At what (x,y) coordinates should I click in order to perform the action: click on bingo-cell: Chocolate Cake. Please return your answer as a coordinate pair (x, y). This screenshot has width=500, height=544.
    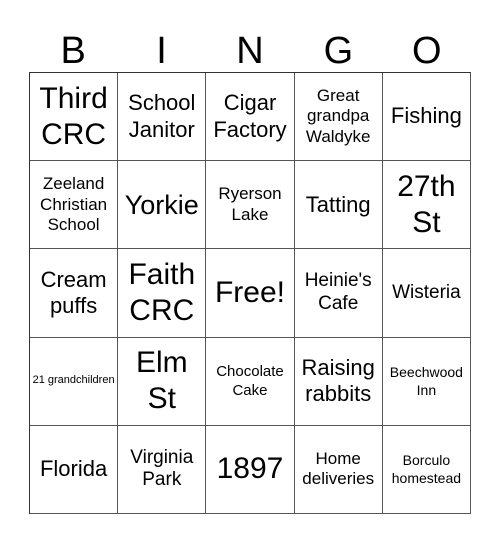
    Looking at the image, I should click on (250, 381).